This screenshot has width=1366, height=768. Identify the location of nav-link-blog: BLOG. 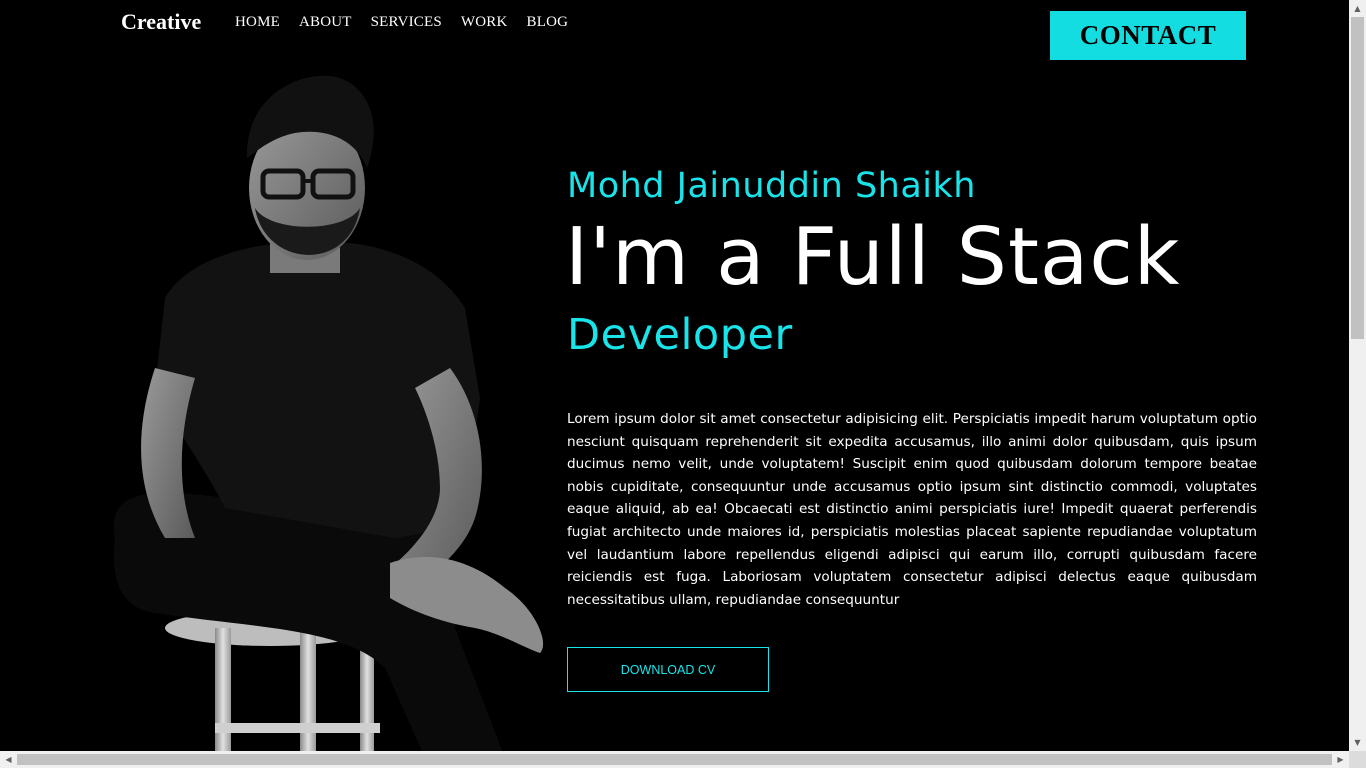
(548, 22).